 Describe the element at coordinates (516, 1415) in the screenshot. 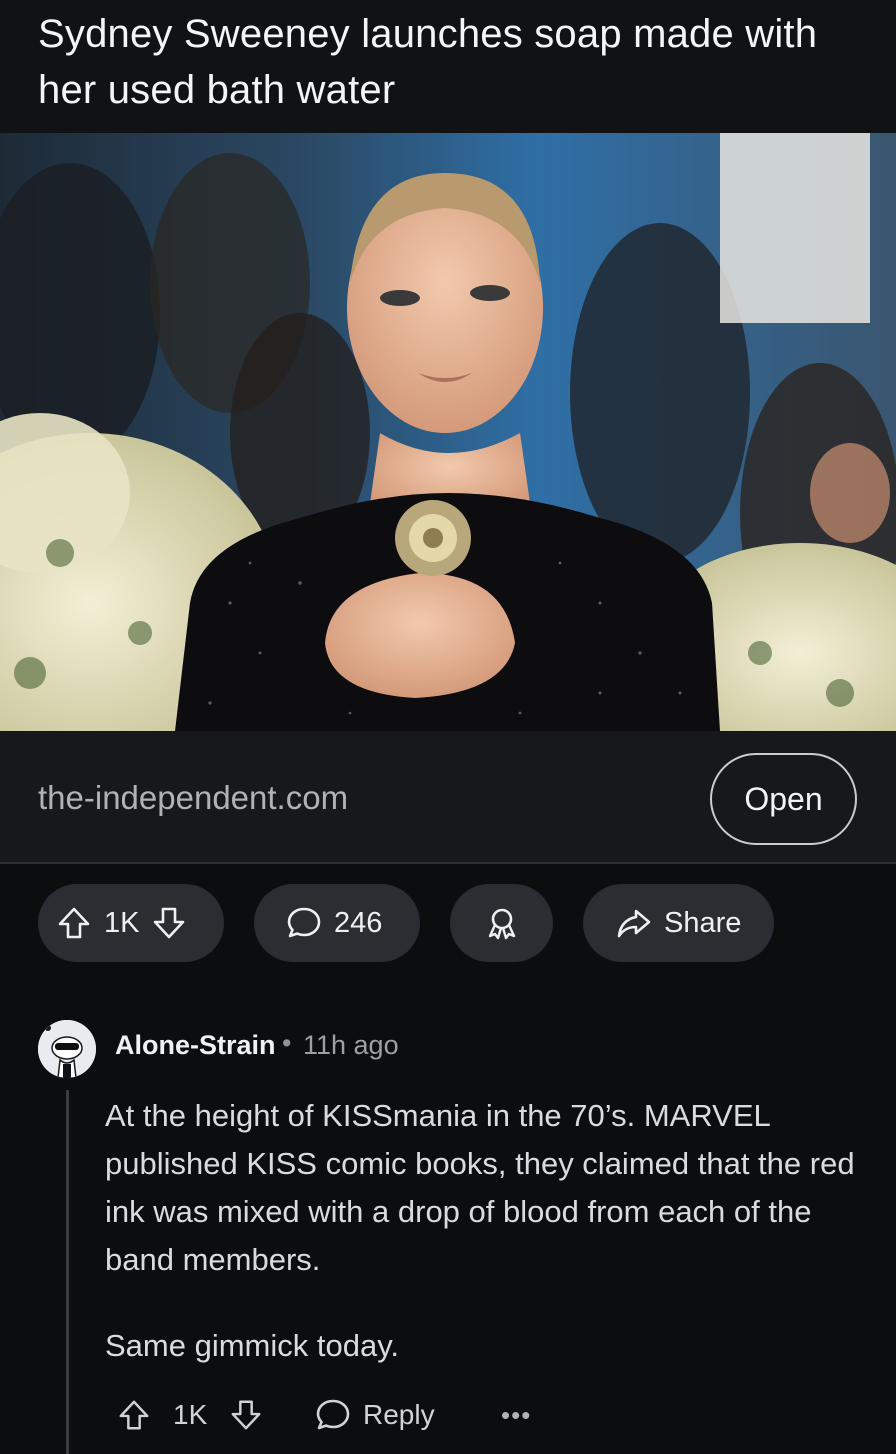

I see `more-dots-icon: •••` at that location.